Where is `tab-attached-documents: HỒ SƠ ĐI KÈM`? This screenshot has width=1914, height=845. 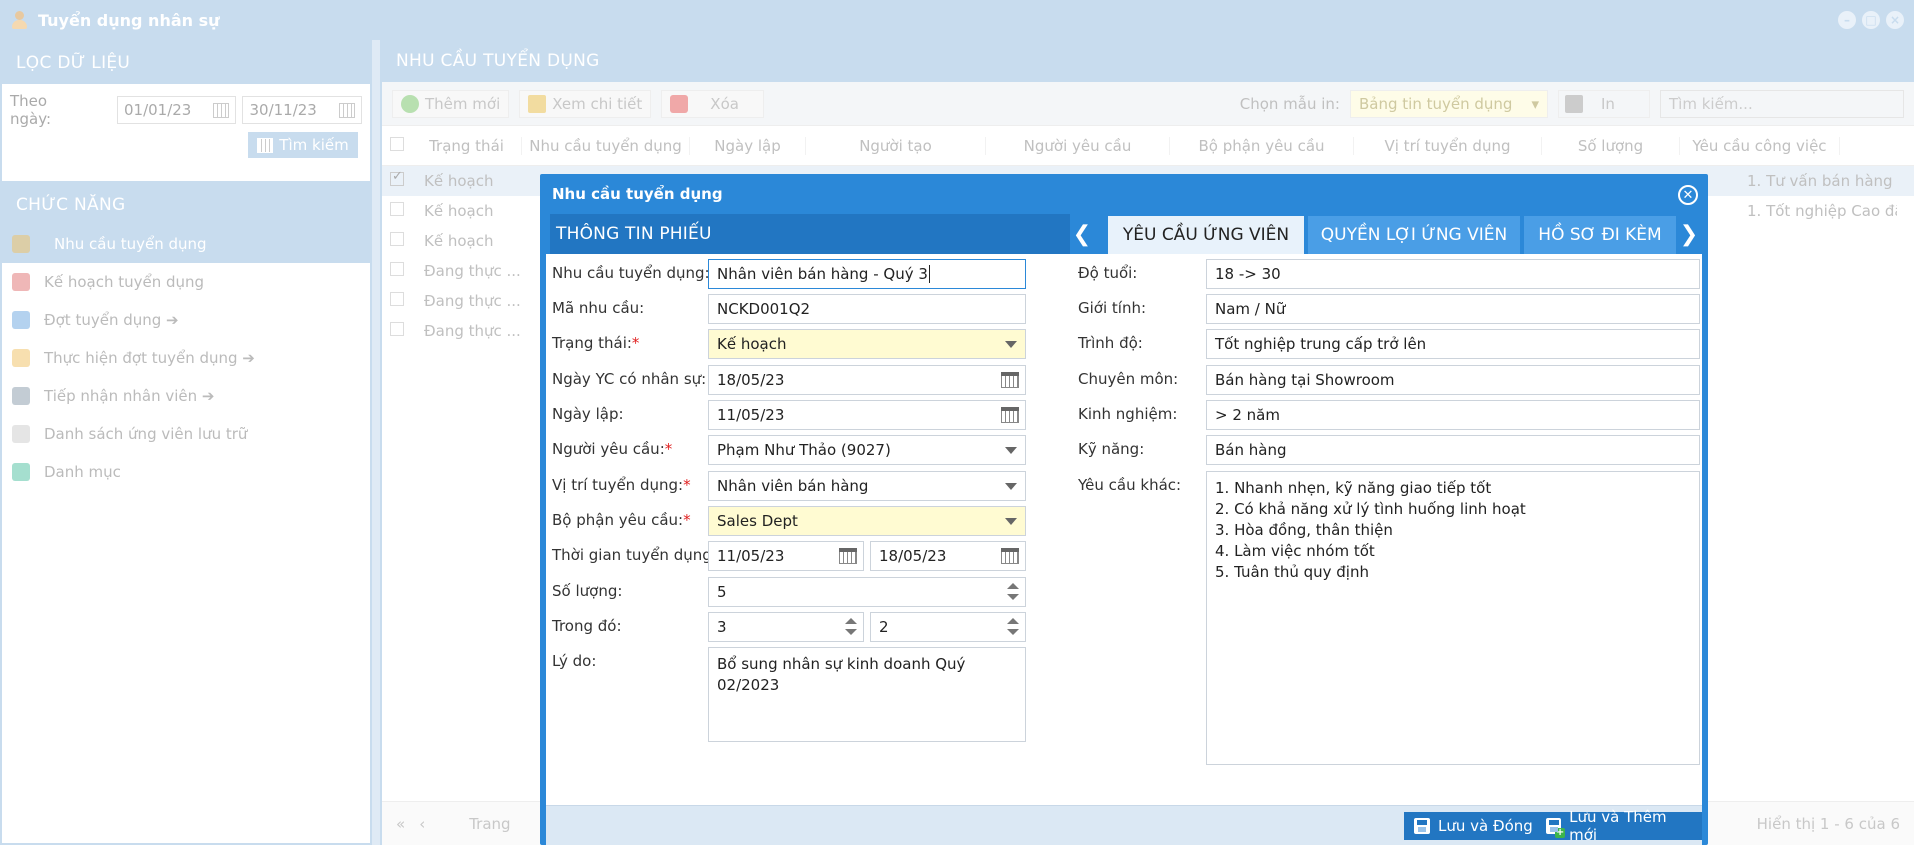
tab-attached-documents: HỒ SƠ ĐI KÈM is located at coordinates (1600, 235).